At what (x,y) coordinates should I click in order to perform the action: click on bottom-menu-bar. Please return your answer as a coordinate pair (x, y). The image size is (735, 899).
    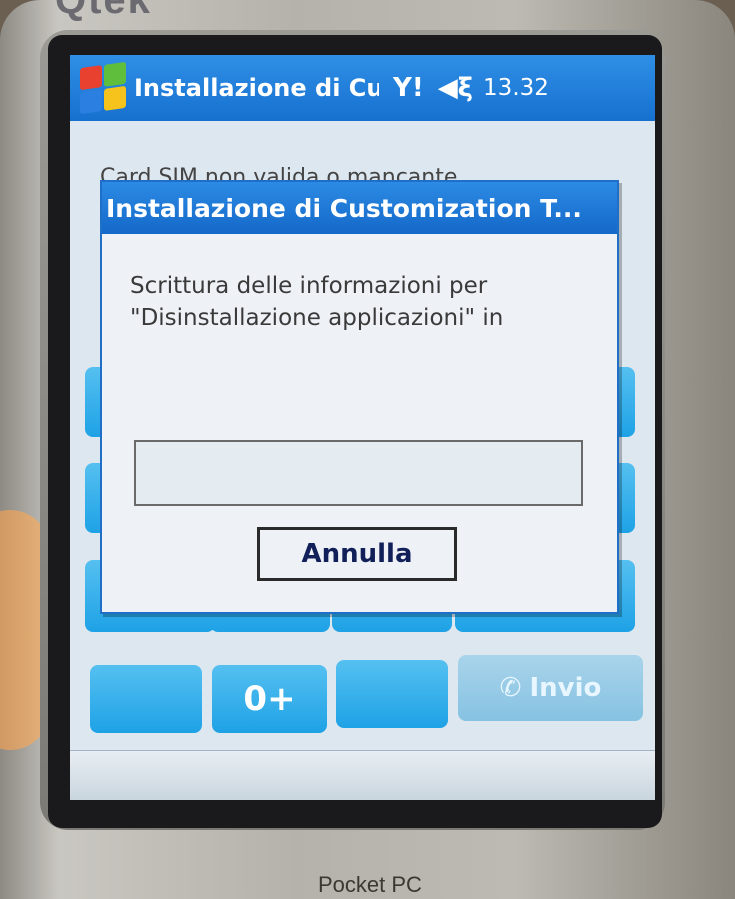
    Looking at the image, I should click on (362, 775).